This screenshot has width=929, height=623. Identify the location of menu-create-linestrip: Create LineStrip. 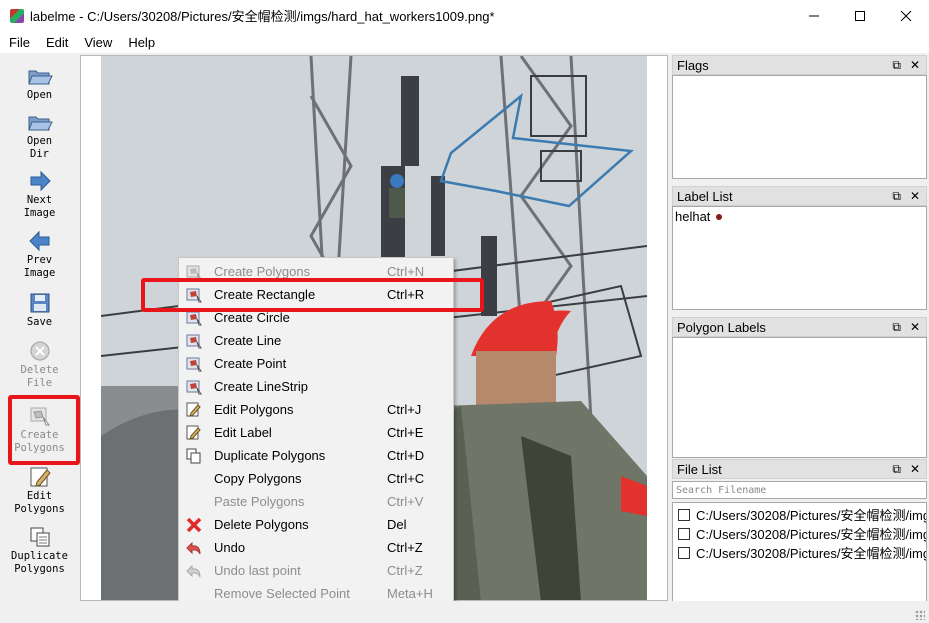
(316, 386).